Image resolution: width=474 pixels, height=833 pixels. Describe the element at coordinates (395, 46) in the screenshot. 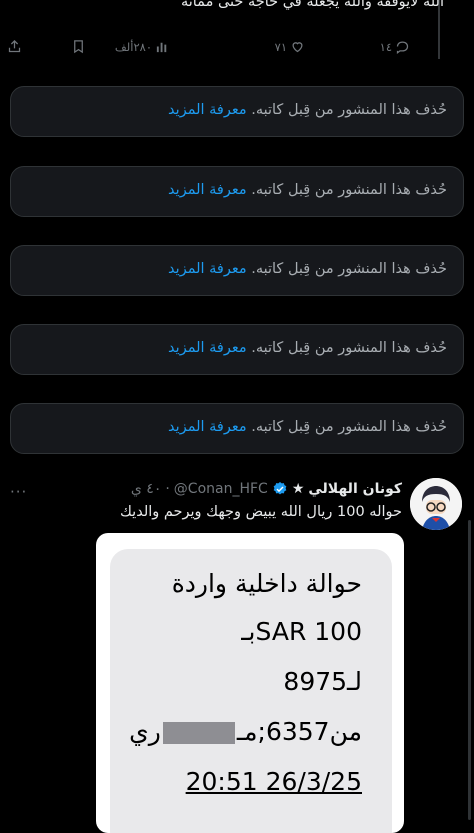

I see `reply-button: ١٤` at that location.